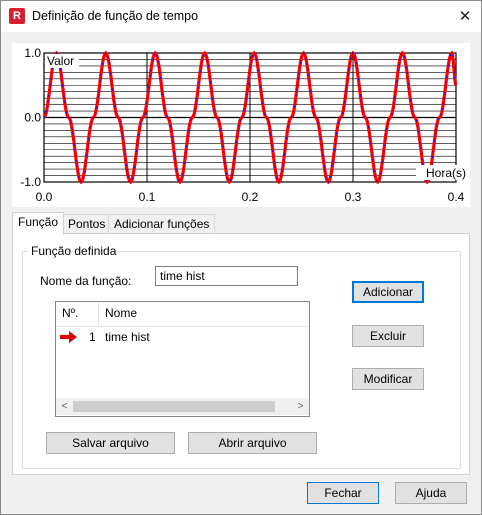 This screenshot has height=515, width=482. What do you see at coordinates (147, 197) in the screenshot?
I see `x-tick-label: 0.1` at bounding box center [147, 197].